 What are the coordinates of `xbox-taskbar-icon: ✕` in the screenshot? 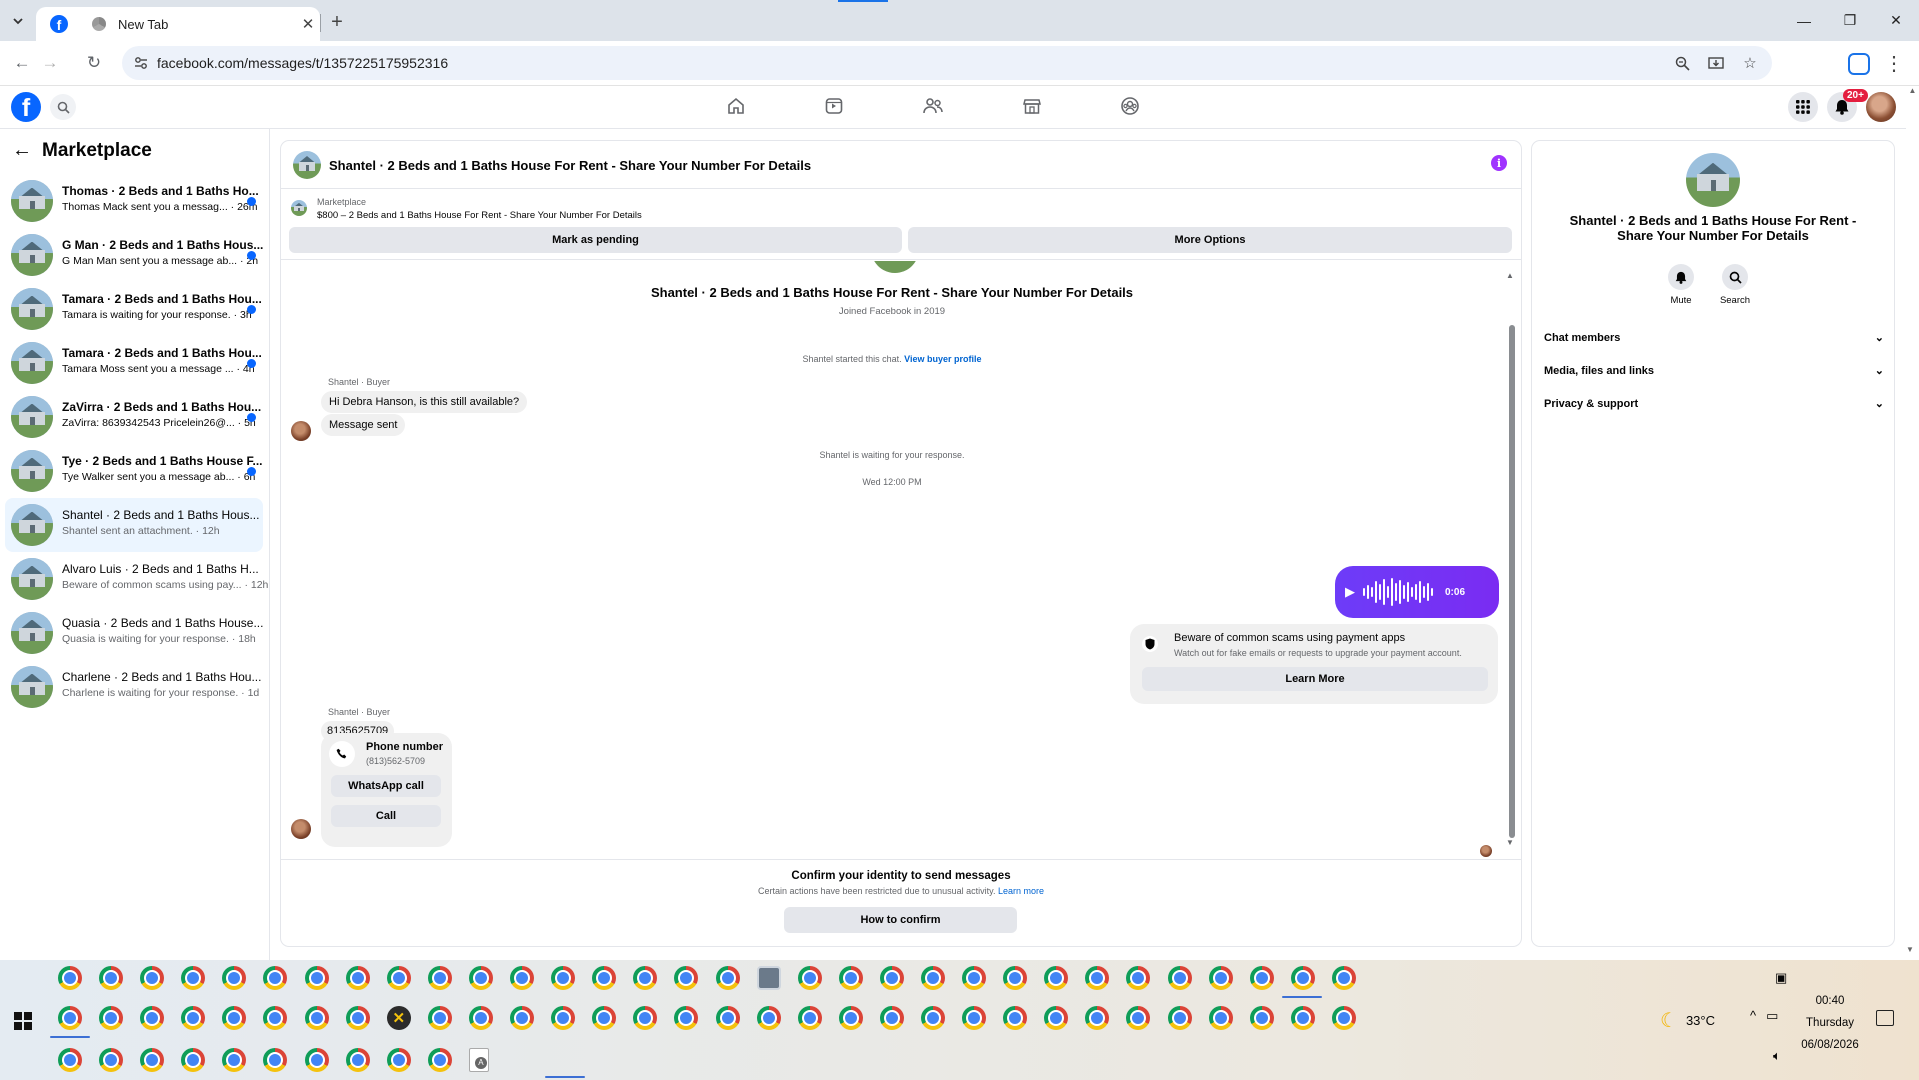 It's located at (398, 1018).